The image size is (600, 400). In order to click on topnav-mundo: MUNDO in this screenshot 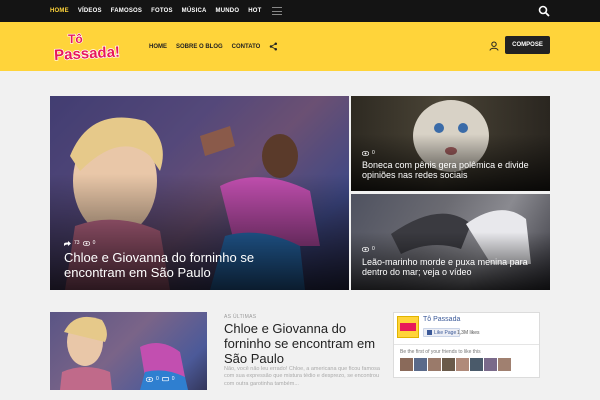, I will do `click(228, 11)`.